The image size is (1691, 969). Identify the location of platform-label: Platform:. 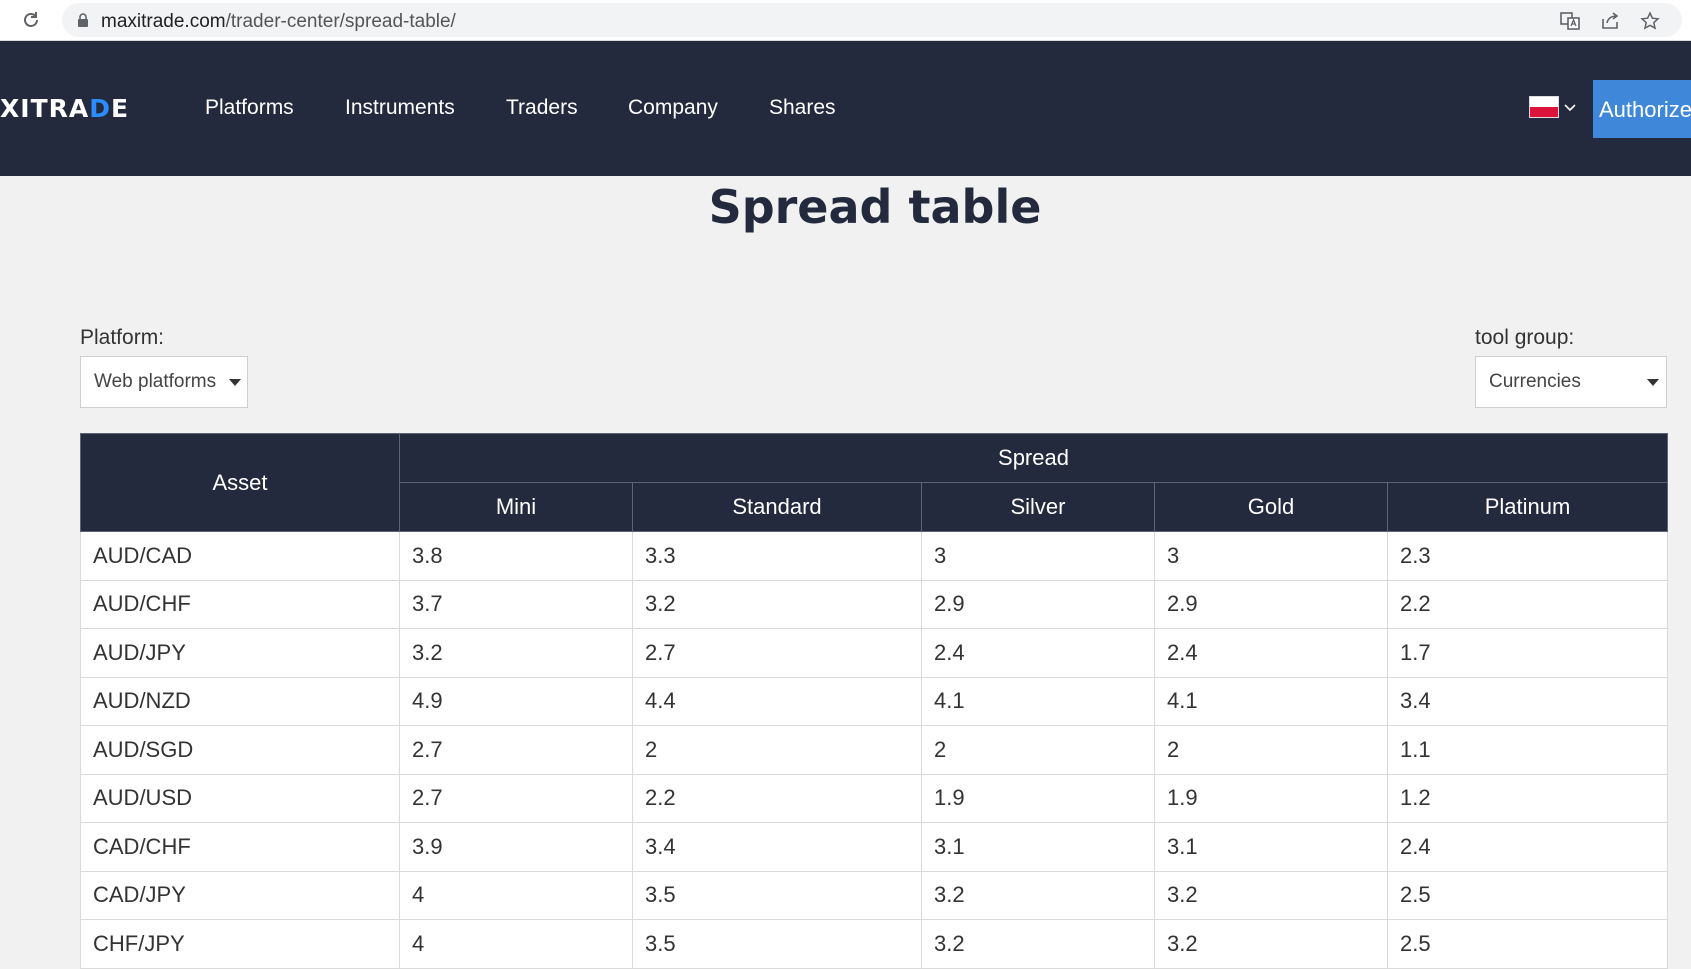
(122, 337).